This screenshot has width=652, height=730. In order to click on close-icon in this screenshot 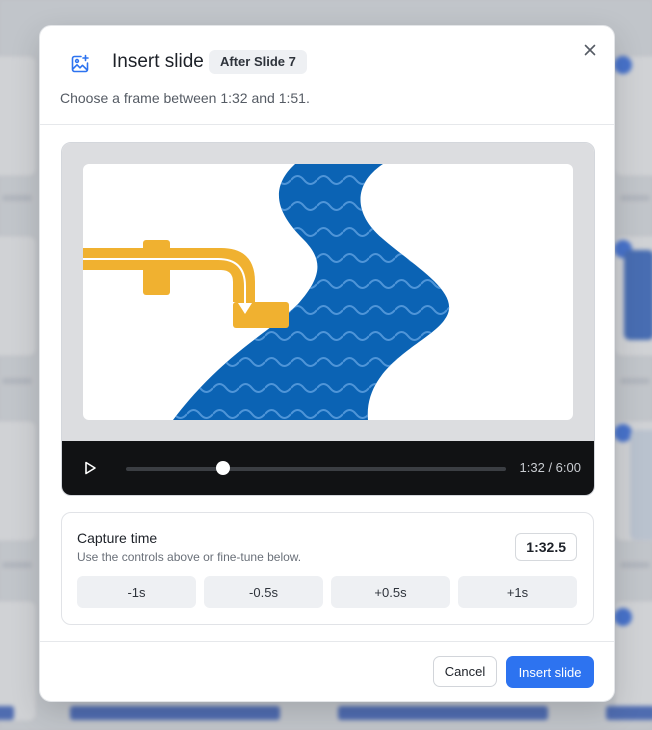, I will do `click(590, 50)`.